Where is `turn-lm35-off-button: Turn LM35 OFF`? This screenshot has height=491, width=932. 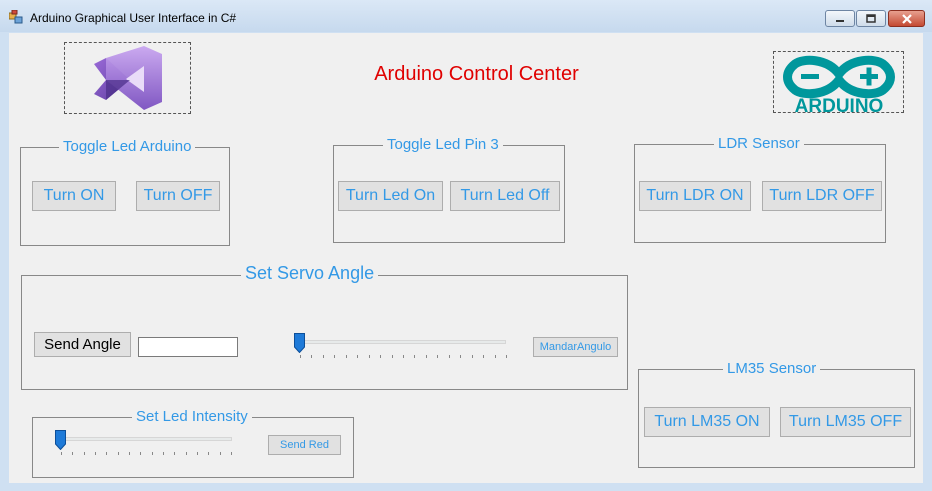 turn-lm35-off-button: Turn LM35 OFF is located at coordinates (845, 422).